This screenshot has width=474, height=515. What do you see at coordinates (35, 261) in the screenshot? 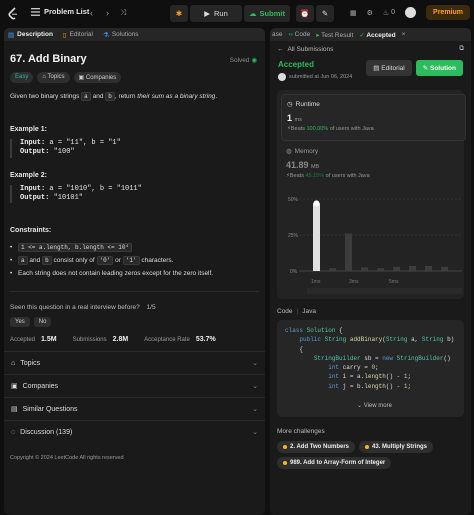
I see `constraint-2-and: and` at bounding box center [35, 261].